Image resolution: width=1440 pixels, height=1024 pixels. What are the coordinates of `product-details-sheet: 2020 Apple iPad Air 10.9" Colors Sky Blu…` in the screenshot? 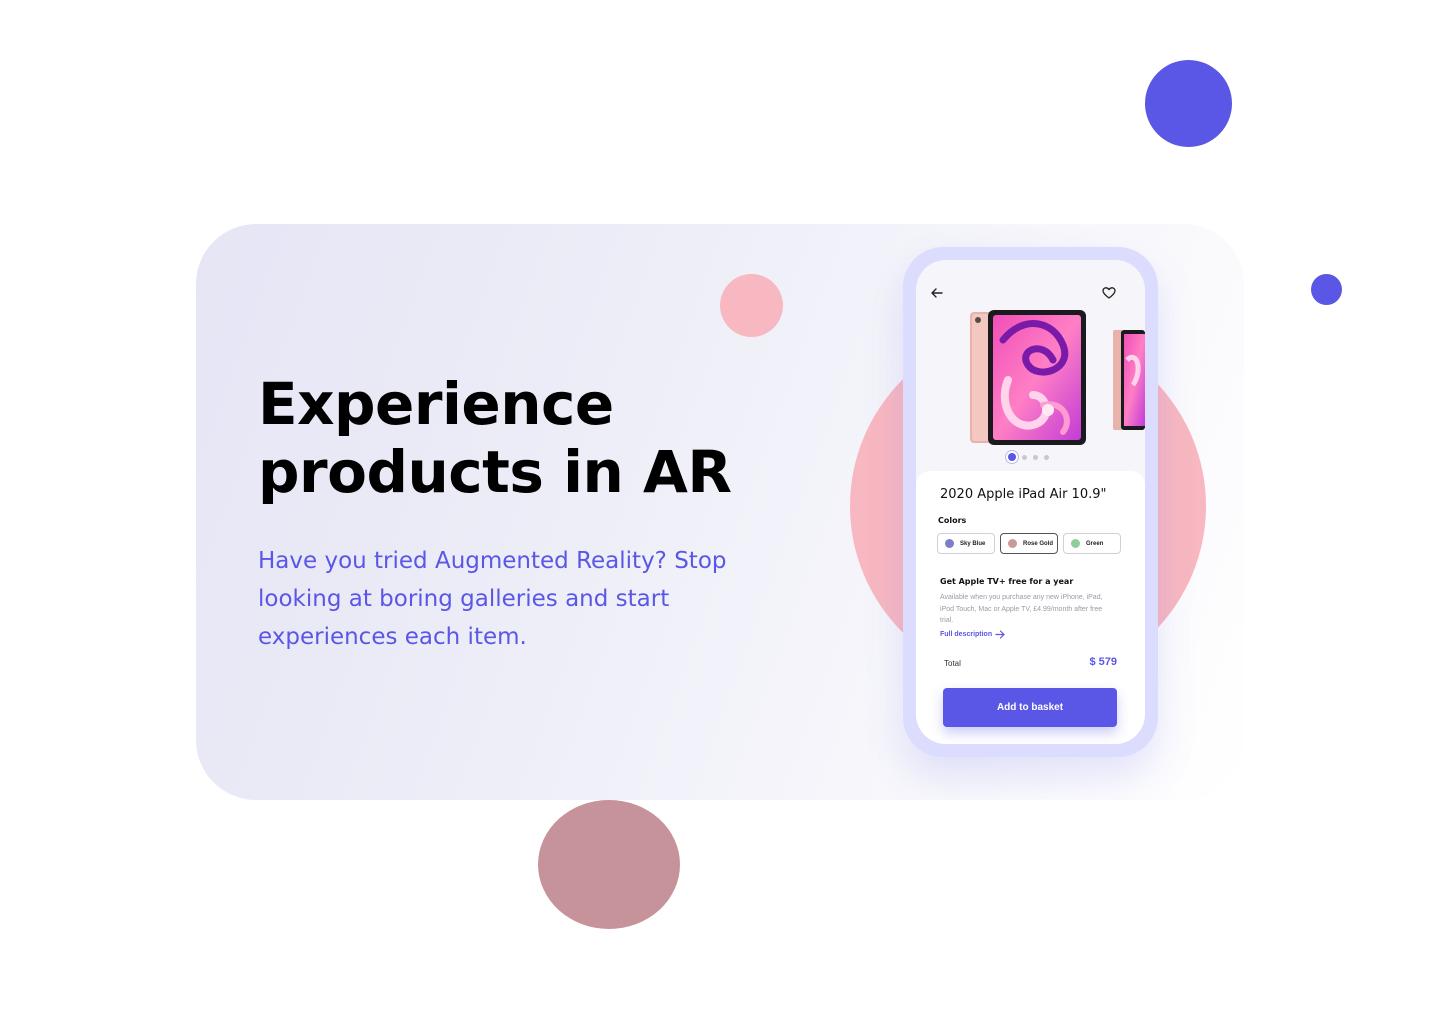 It's located at (1030, 607).